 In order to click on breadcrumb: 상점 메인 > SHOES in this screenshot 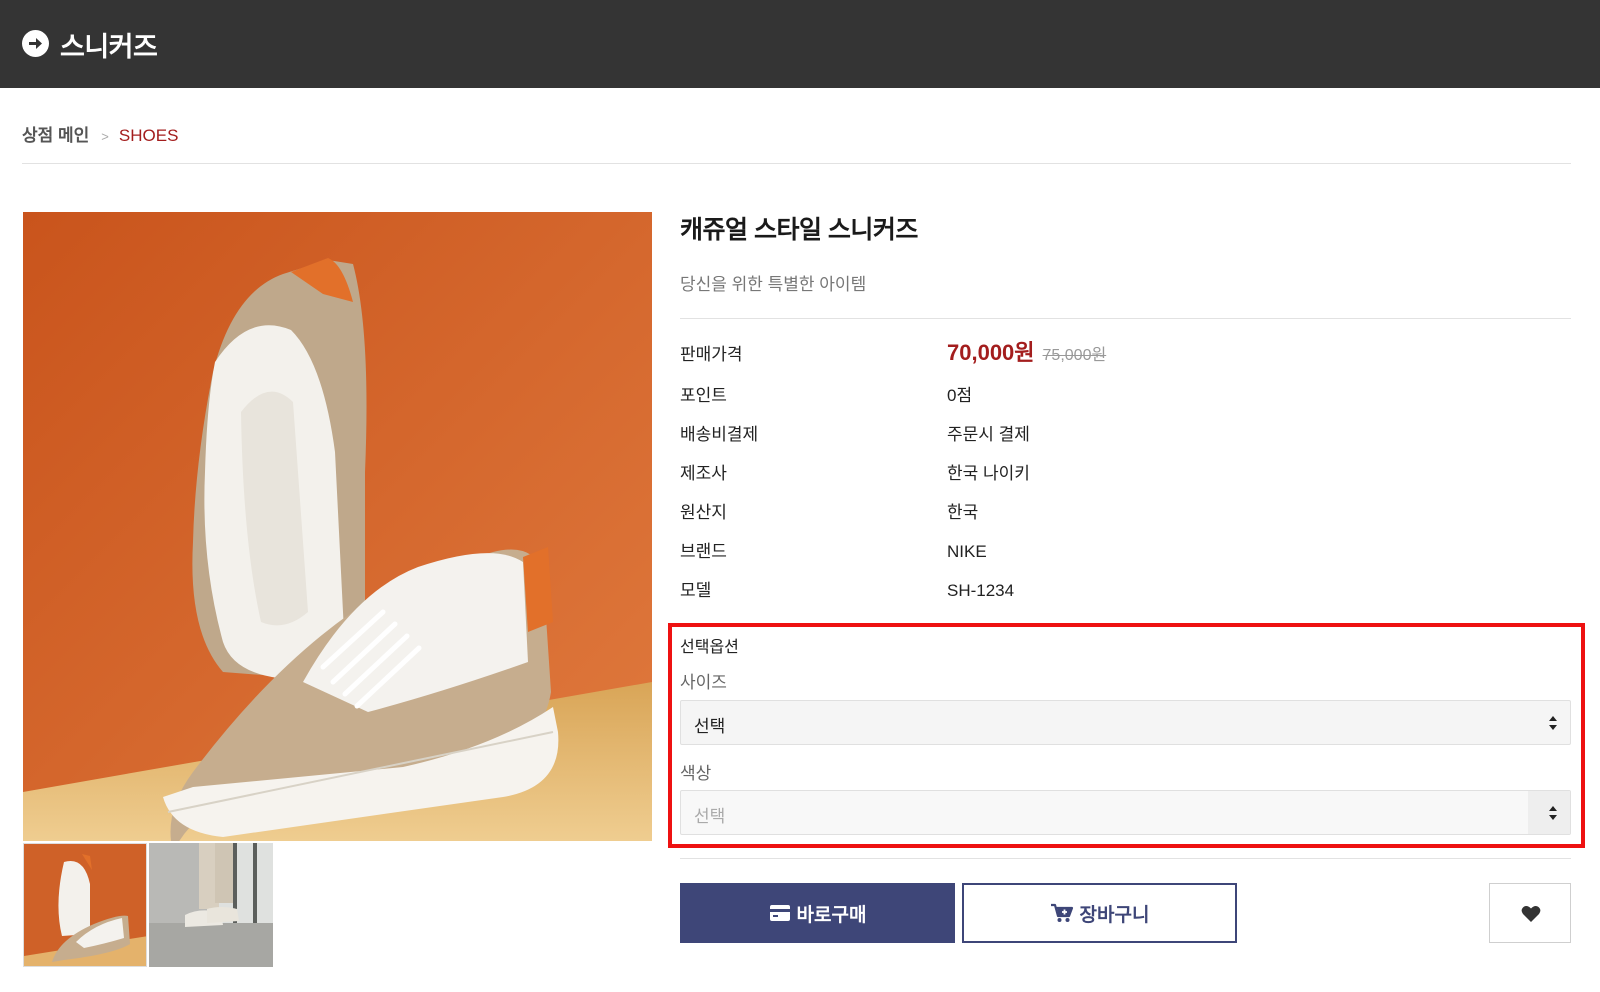, I will do `click(100, 136)`.